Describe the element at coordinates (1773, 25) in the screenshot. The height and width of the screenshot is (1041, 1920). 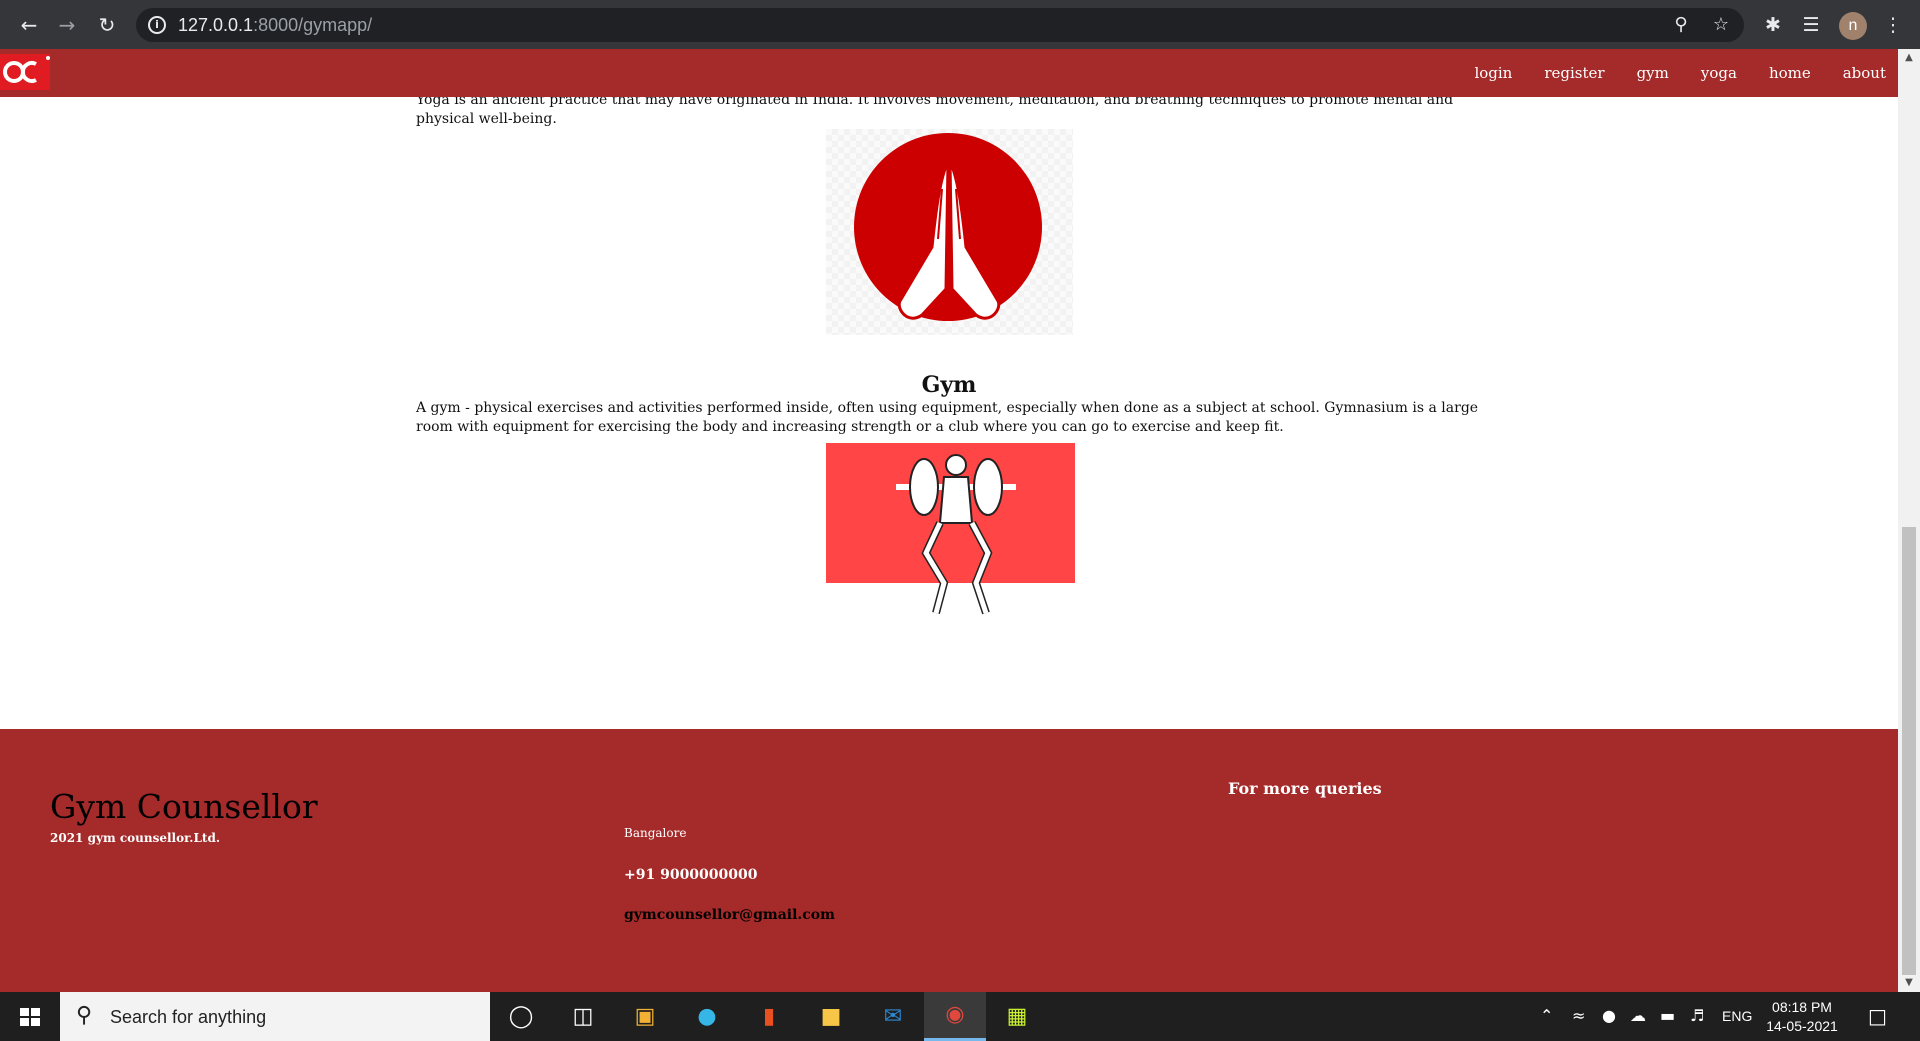
I see `extensions-icon: ✱` at that location.